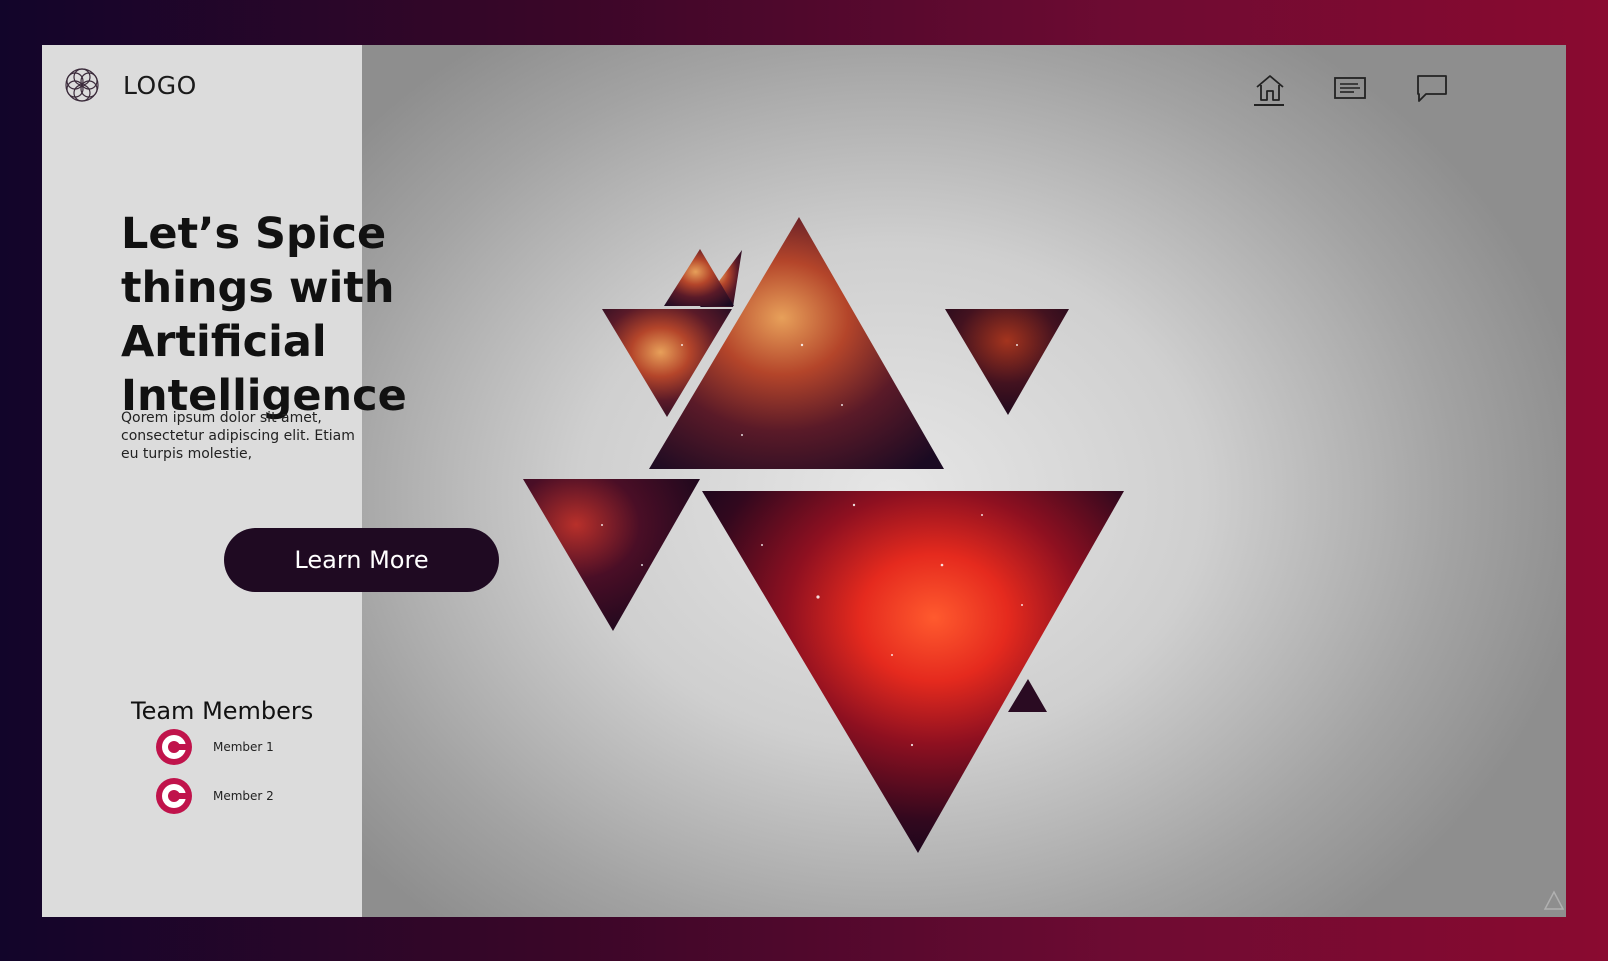  Describe the element at coordinates (1270, 88) in the screenshot. I see `home-icon` at that location.